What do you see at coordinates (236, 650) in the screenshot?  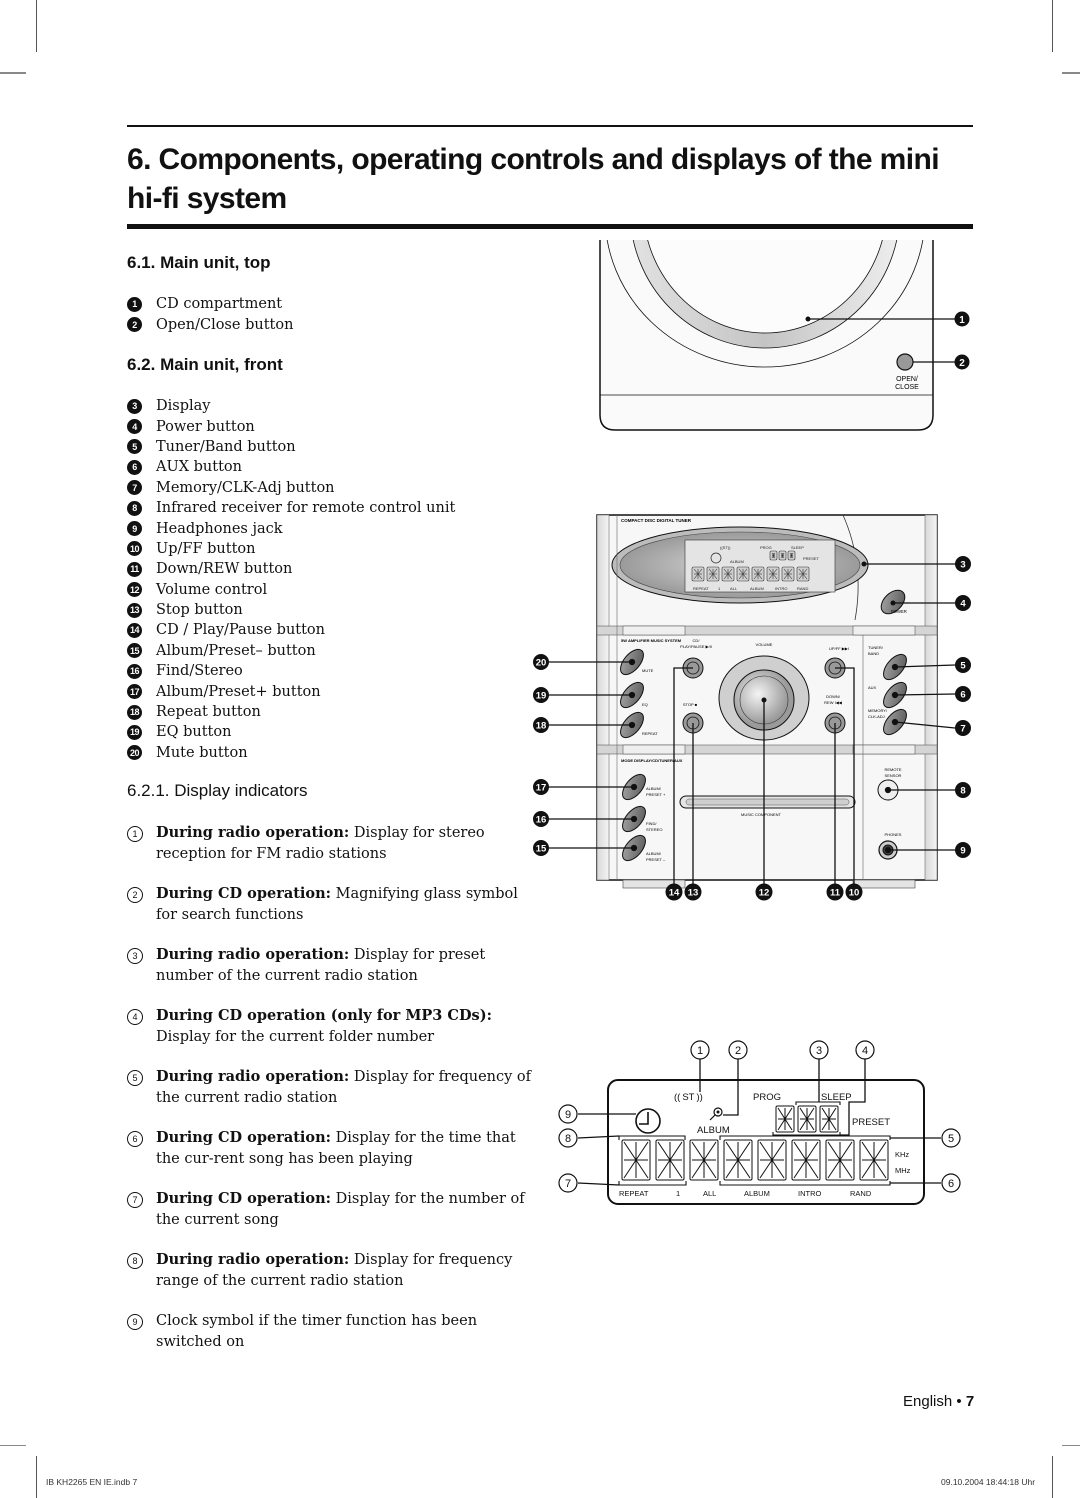 I see `item-label: Album/Preset– button` at bounding box center [236, 650].